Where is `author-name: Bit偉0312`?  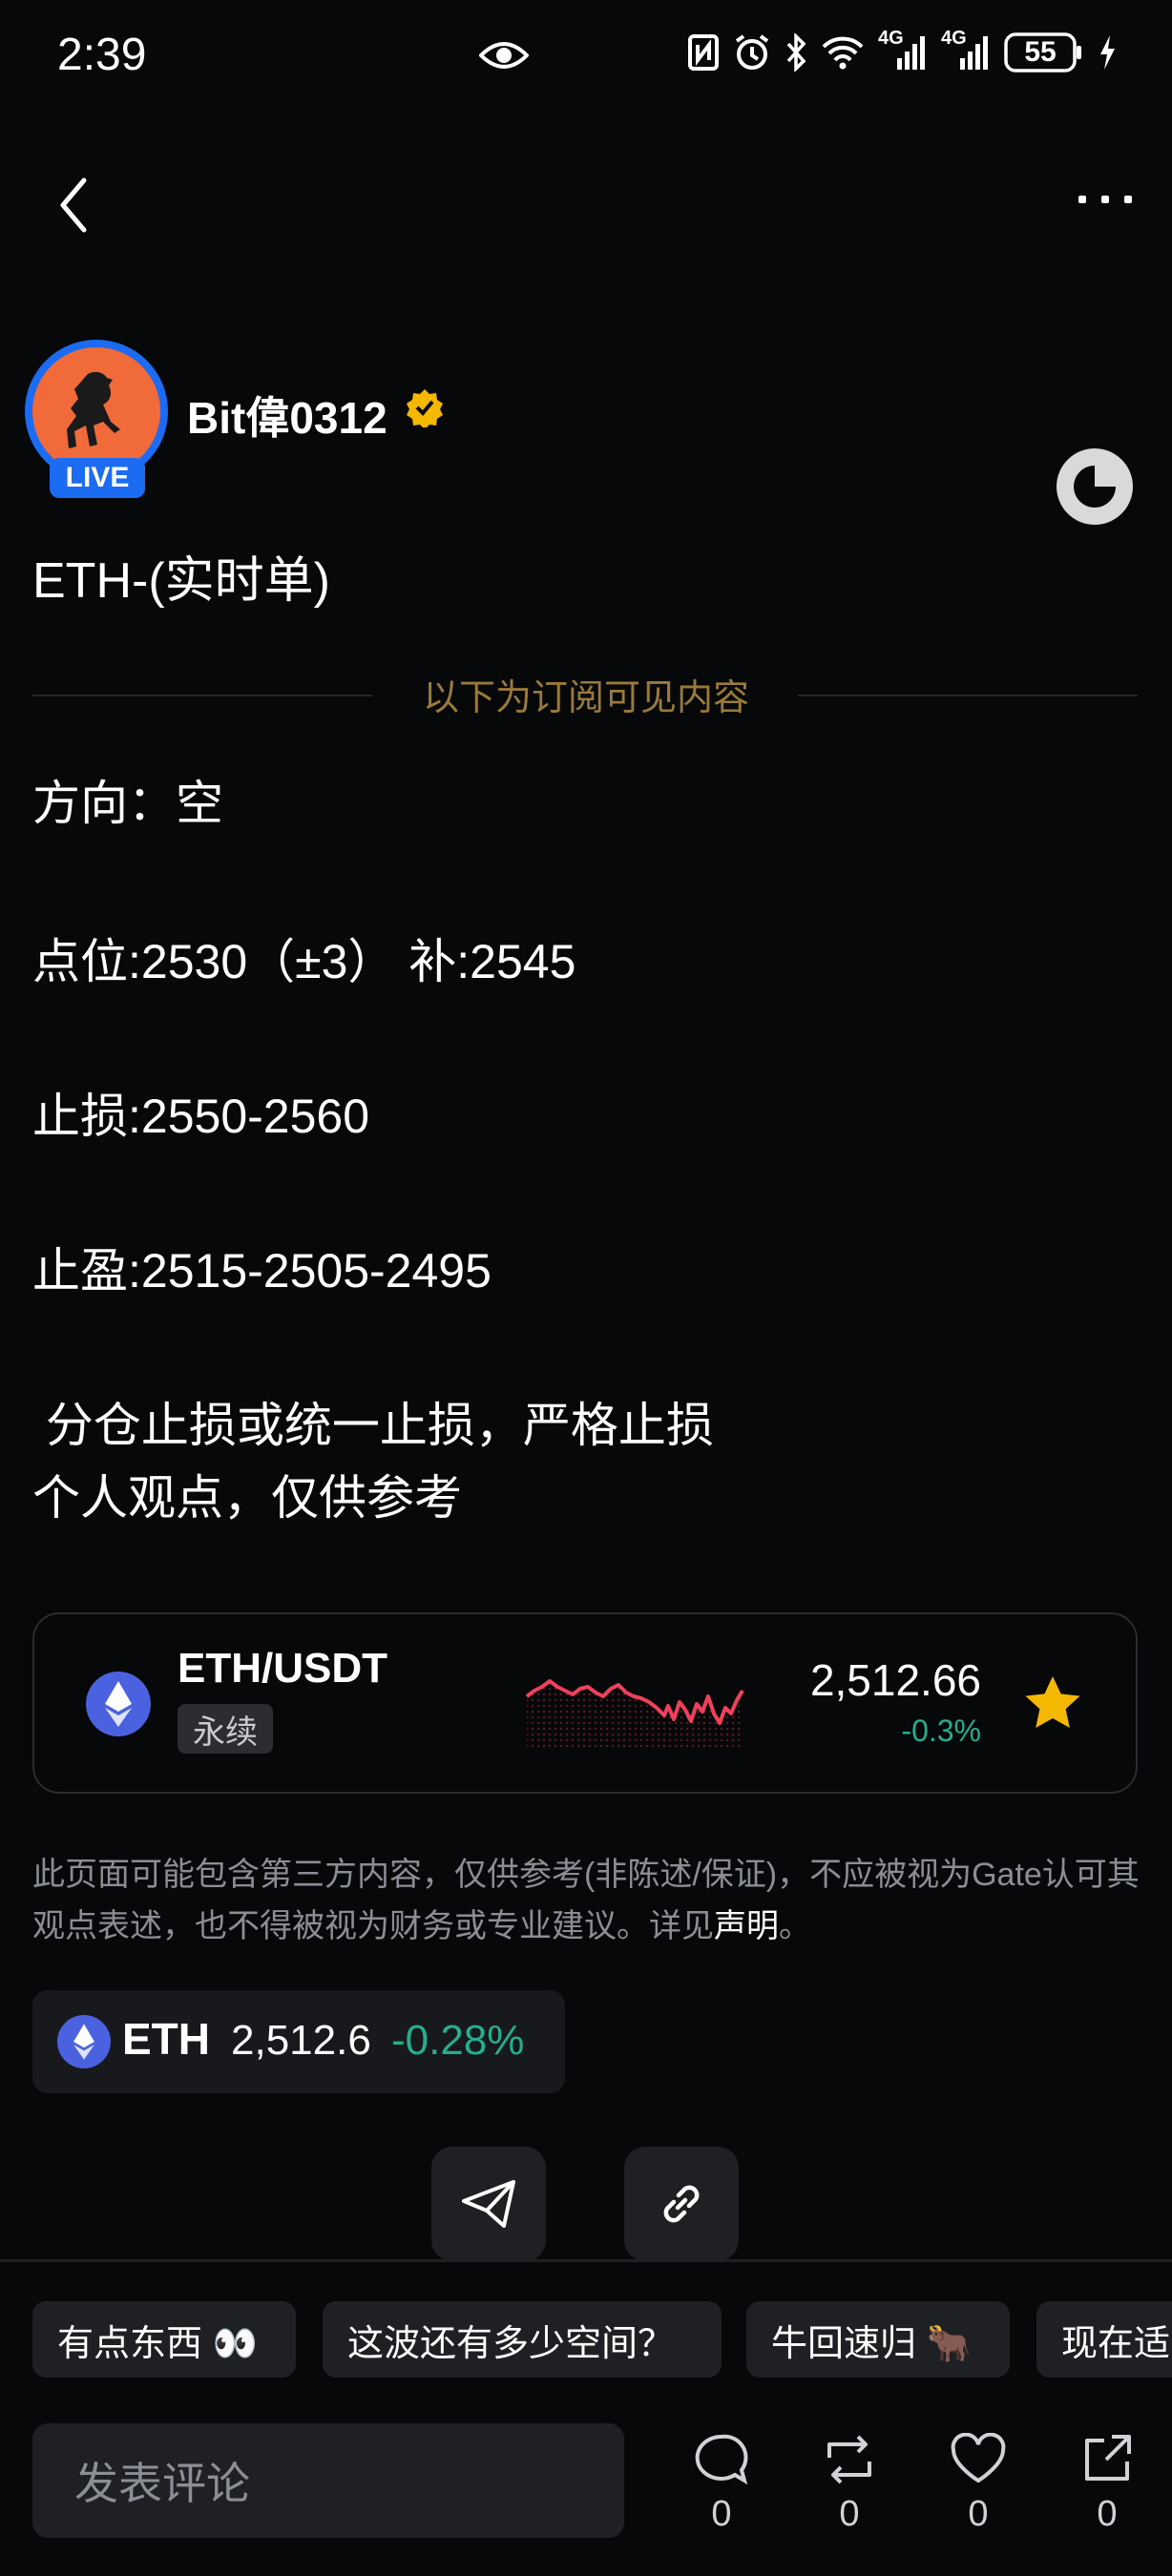
author-name: Bit偉0312 is located at coordinates (287, 415).